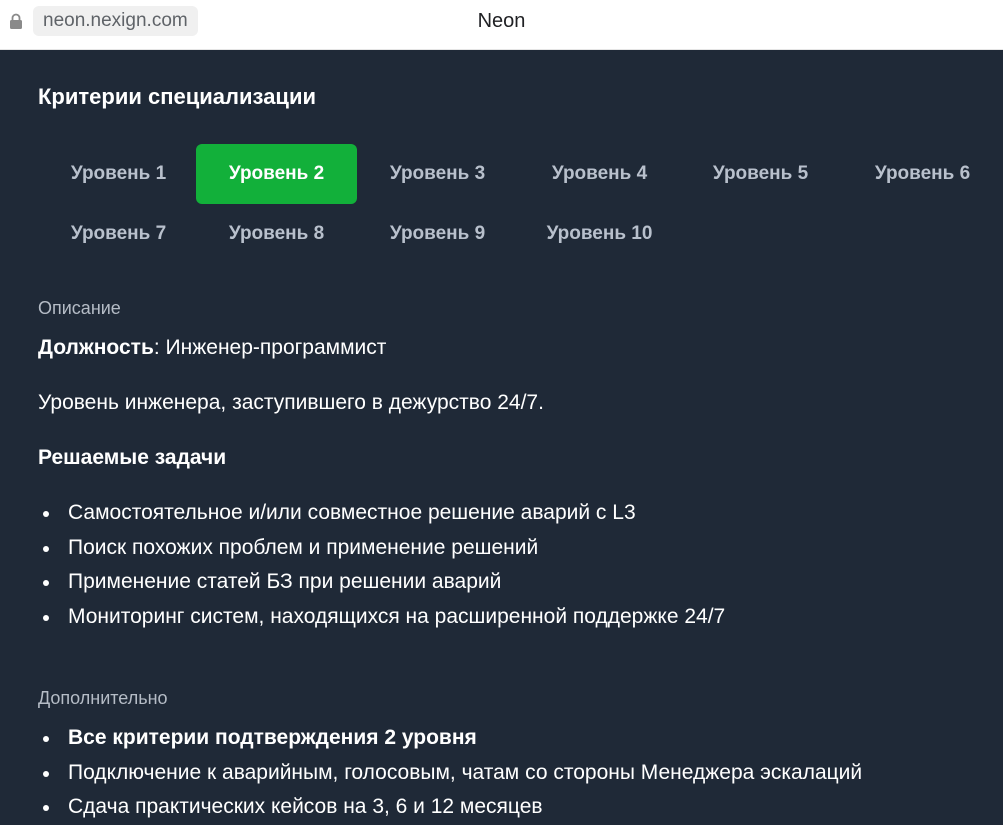 The image size is (1003, 825). I want to click on page-title: Критерии специализации, so click(177, 96).